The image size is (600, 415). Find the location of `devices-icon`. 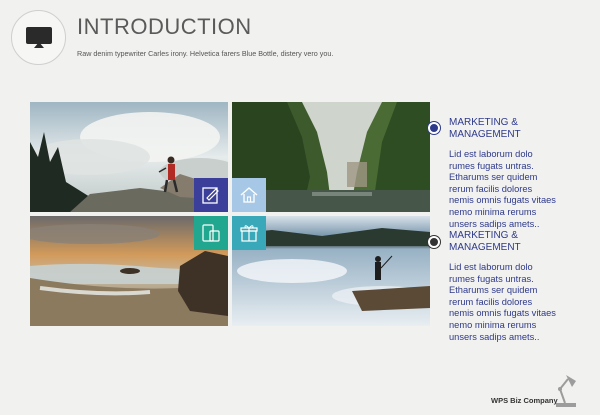

devices-icon is located at coordinates (211, 233).